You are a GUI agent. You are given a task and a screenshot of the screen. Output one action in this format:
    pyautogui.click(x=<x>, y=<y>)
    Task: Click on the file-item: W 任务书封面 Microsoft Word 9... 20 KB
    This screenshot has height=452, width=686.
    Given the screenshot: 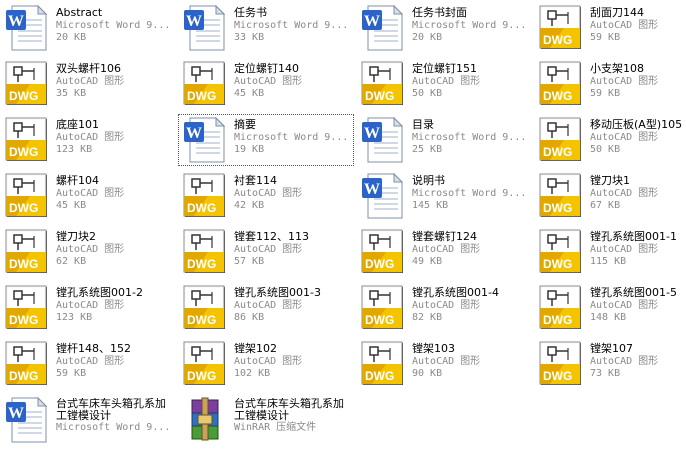 What is the action you would take?
    pyautogui.click(x=444, y=28)
    